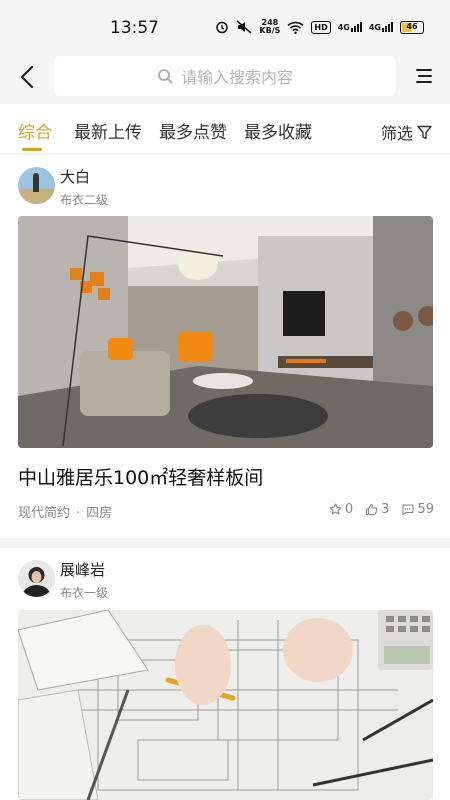 This screenshot has width=450, height=800. What do you see at coordinates (335, 509) in the screenshot?
I see `star-icon` at bounding box center [335, 509].